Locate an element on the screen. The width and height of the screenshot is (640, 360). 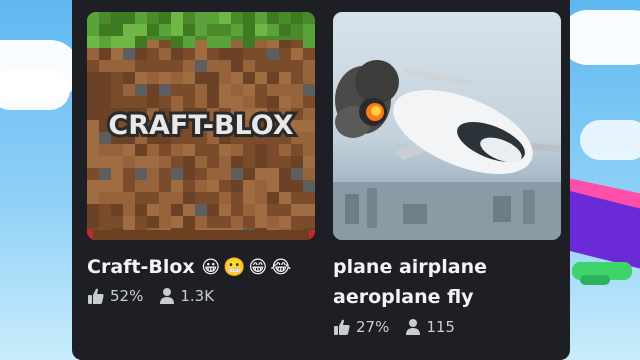
players-stat: 115 is located at coordinates (430, 327).